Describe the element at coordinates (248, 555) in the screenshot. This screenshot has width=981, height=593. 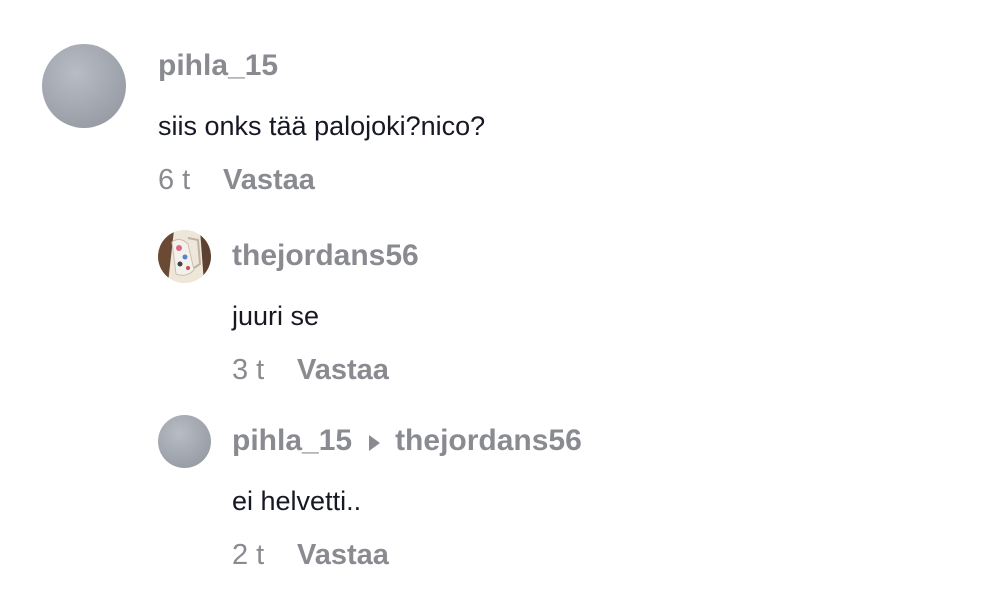
I see `comment-timestamp: 2 t` at that location.